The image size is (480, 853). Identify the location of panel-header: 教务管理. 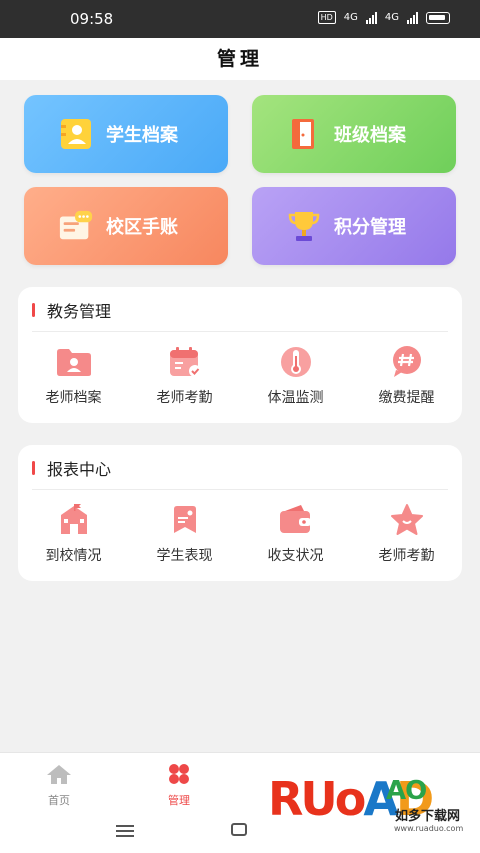
(71, 310).